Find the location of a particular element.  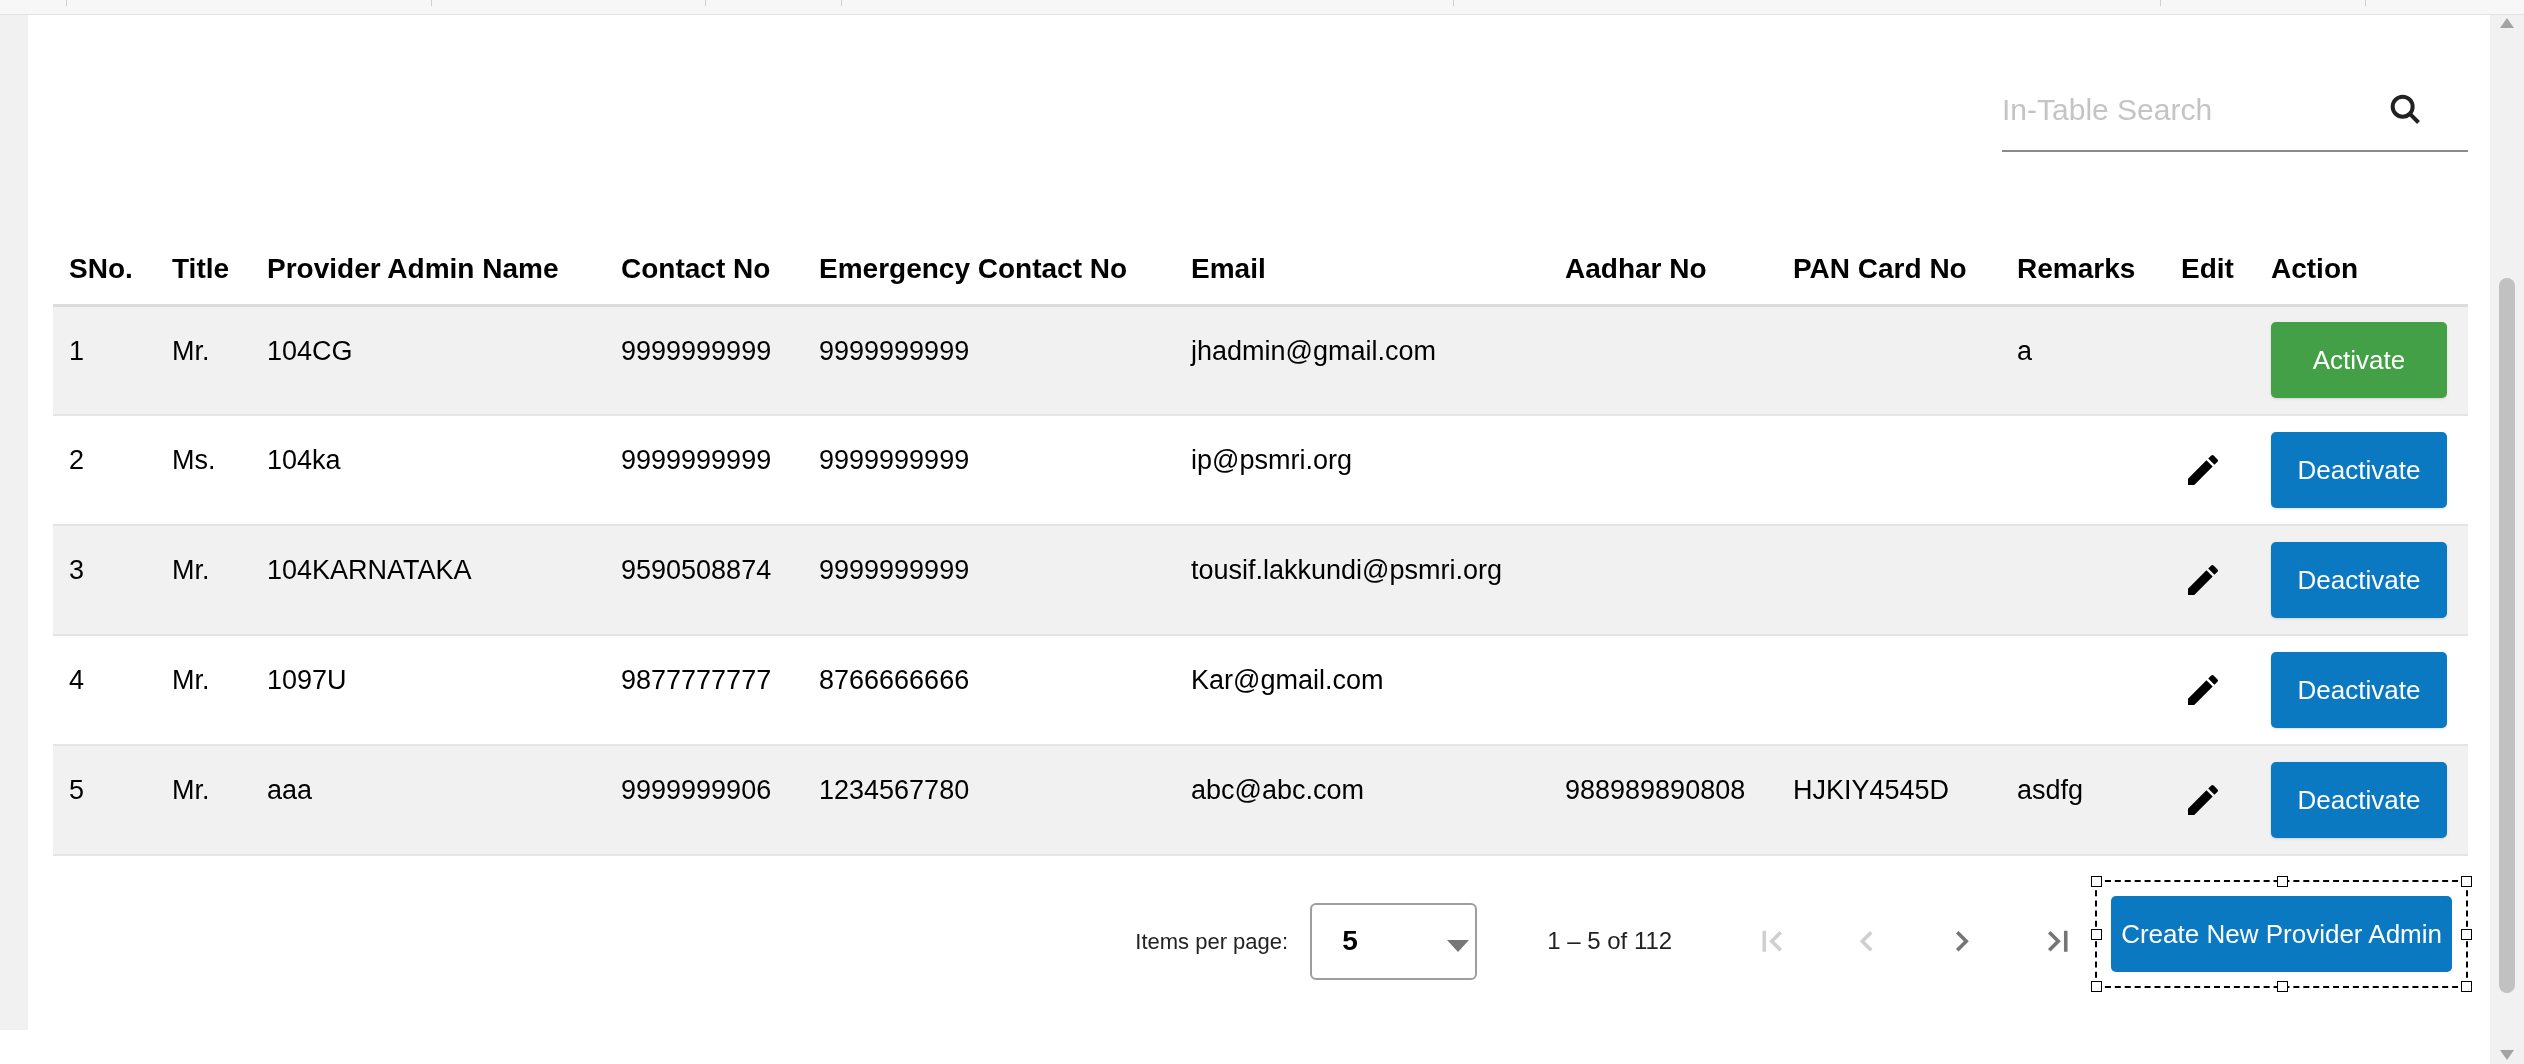

page-size-dropdown: 5 is located at coordinates (1394, 941).